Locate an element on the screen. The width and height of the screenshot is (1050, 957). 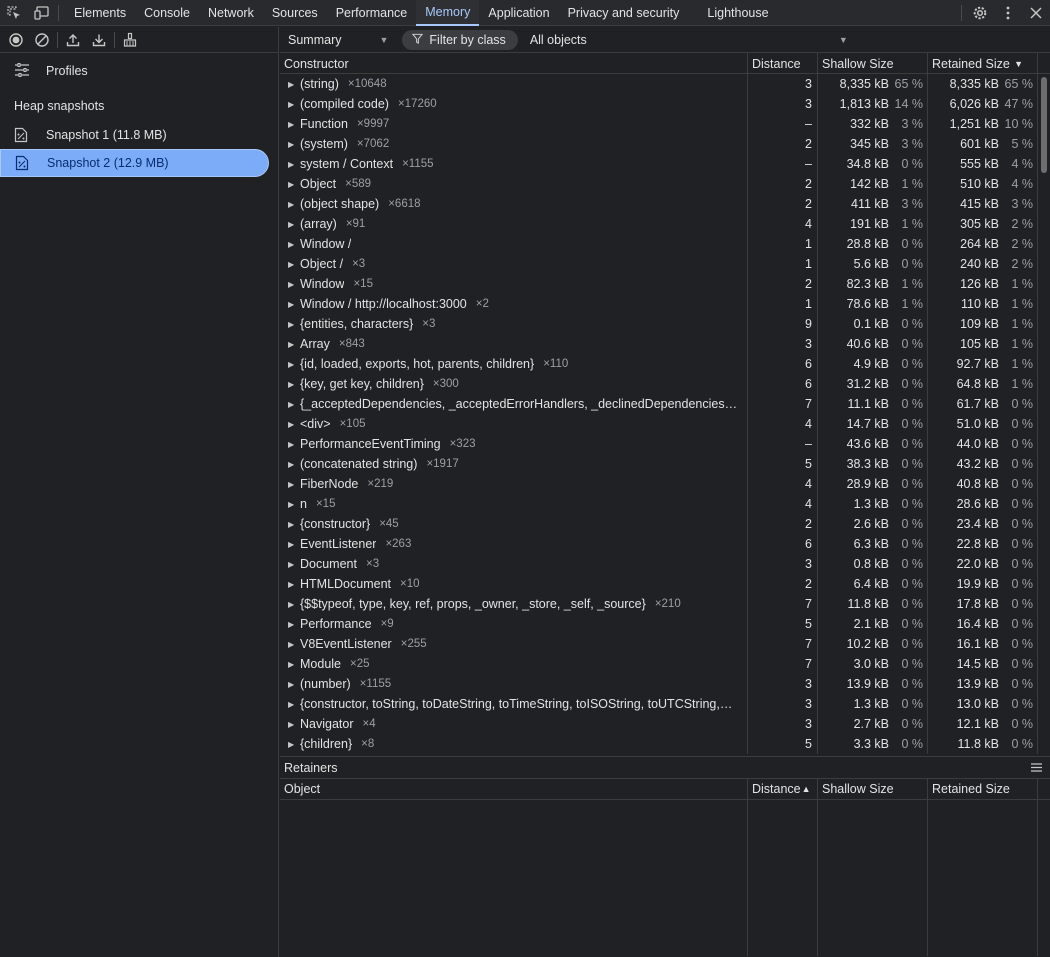
snapshot-item-1: Snapshot 1 (11.8 MB) is located at coordinates (139, 135).